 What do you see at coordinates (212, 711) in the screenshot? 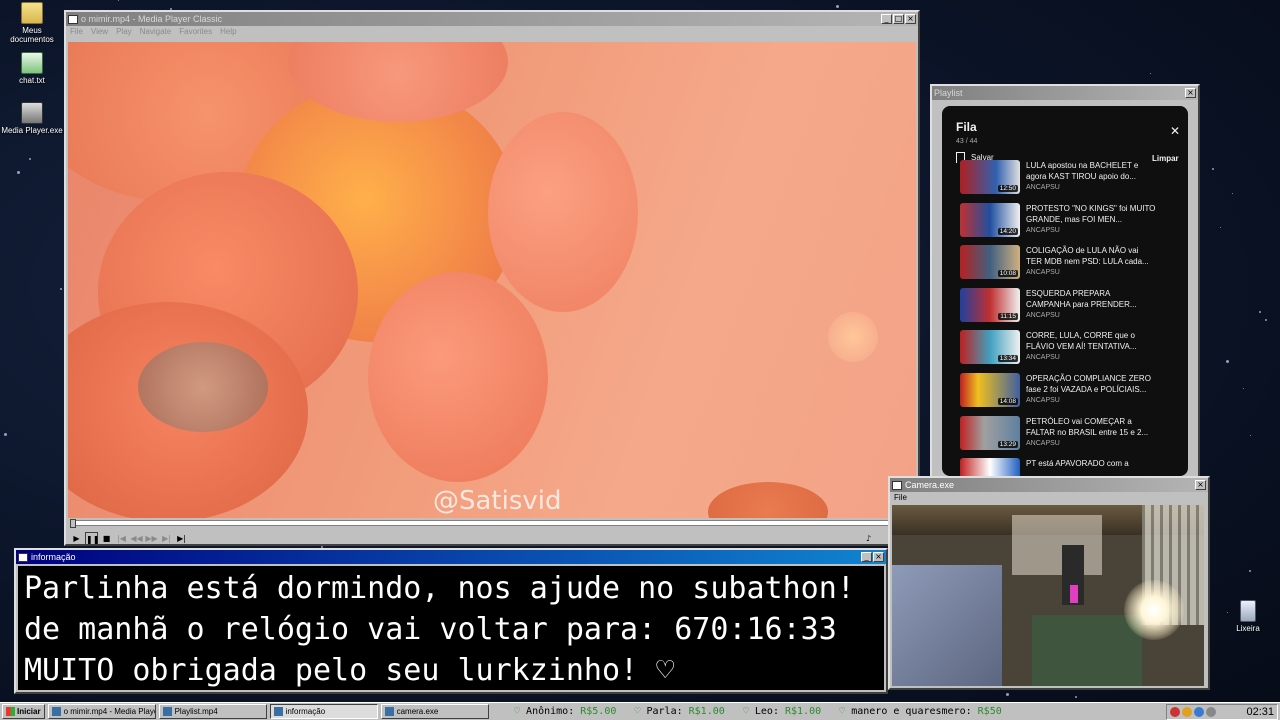
I see `task-playlist: Playlist.mp4` at bounding box center [212, 711].